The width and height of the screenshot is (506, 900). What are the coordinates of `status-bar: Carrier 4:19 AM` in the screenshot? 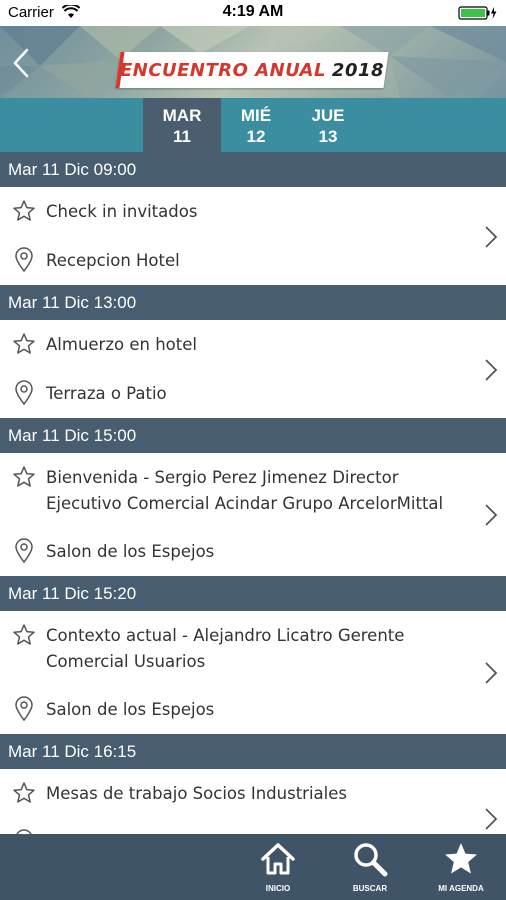 It's located at (253, 13).